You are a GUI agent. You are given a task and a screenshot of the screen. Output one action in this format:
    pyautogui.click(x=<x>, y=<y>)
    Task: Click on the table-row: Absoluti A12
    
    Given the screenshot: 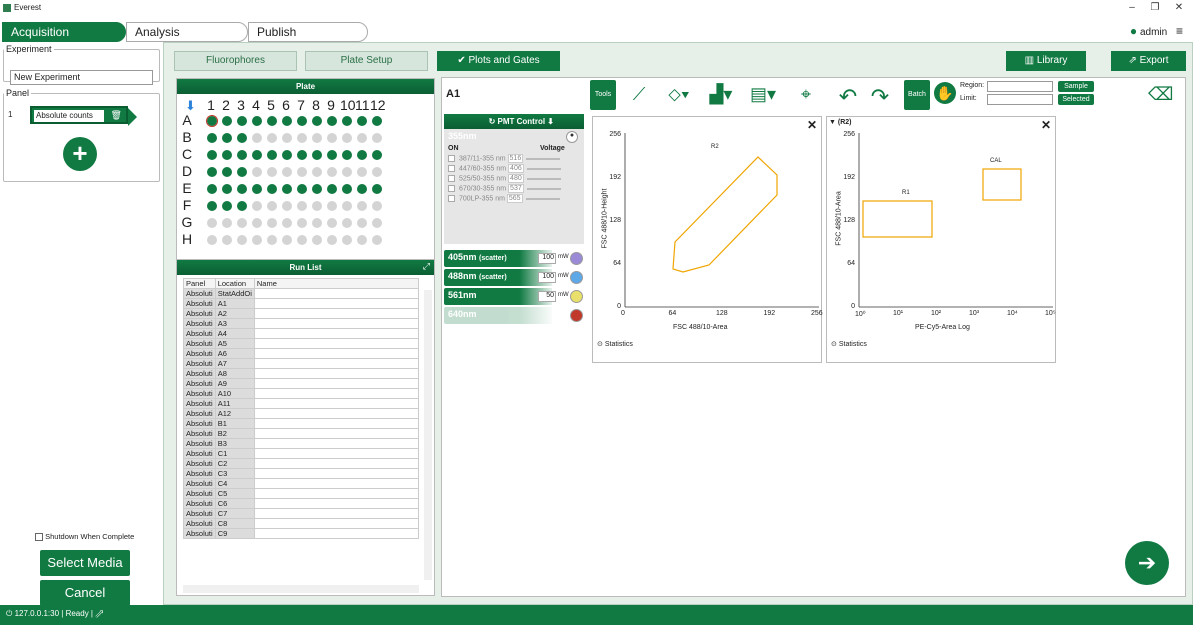 What is the action you would take?
    pyautogui.click(x=301, y=413)
    